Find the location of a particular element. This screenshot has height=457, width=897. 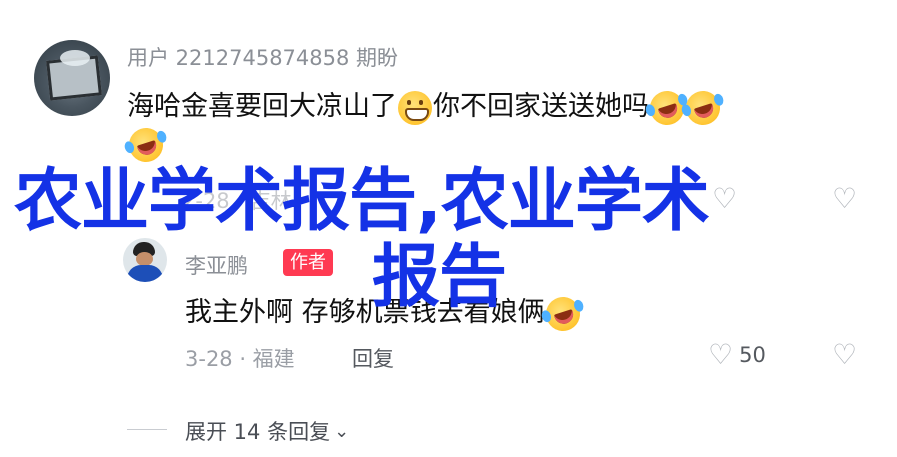

reply-username: 李亚鹏 is located at coordinates (216, 265).